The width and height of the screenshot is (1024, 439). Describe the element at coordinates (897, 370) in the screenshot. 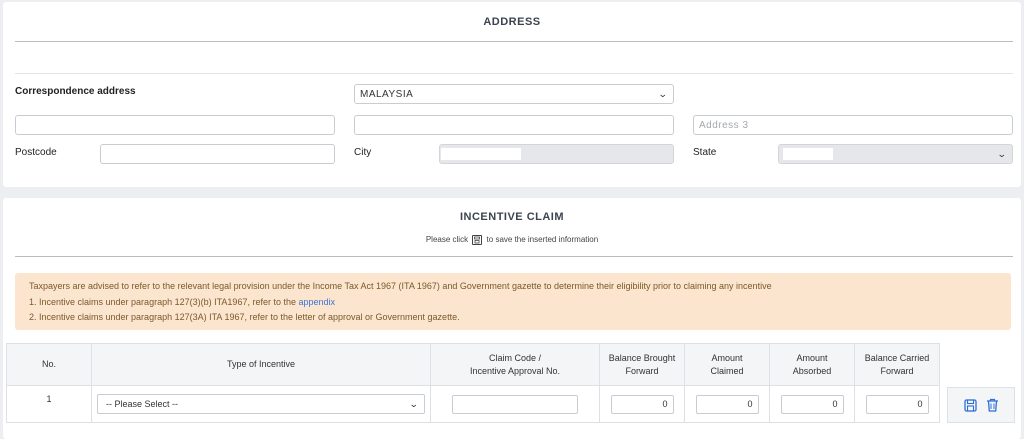

I see `col-header-bcf-line2: Forward` at that location.